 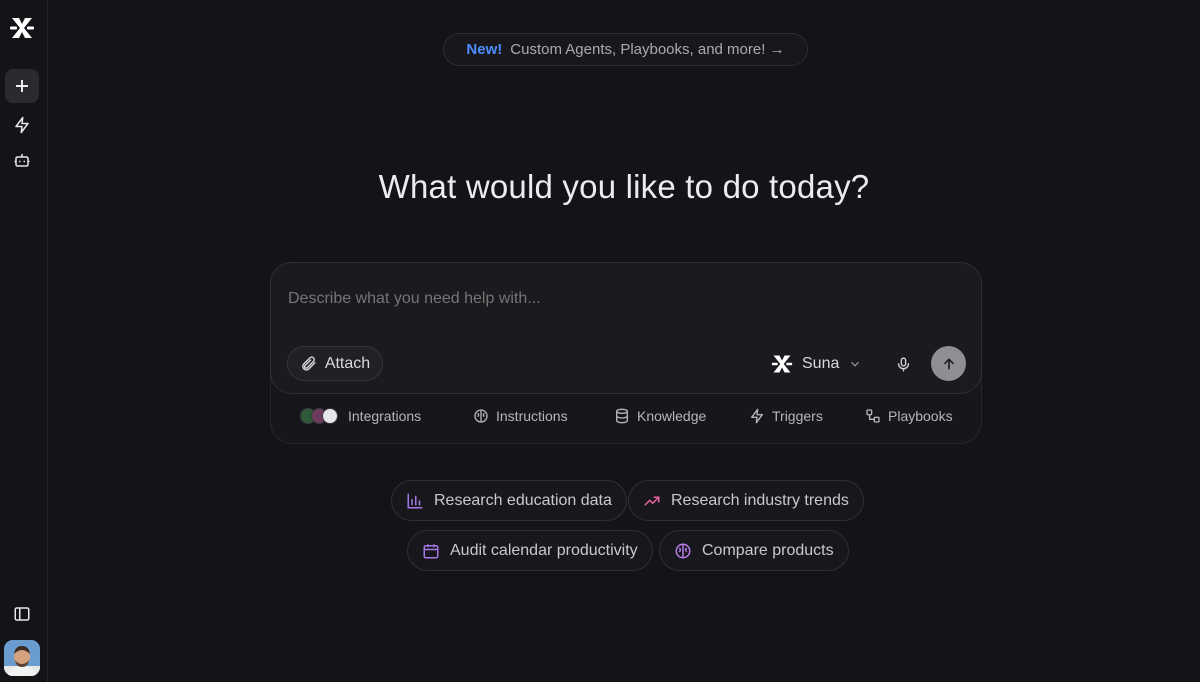 I want to click on suggestion-chip: Research education data, so click(x=509, y=500).